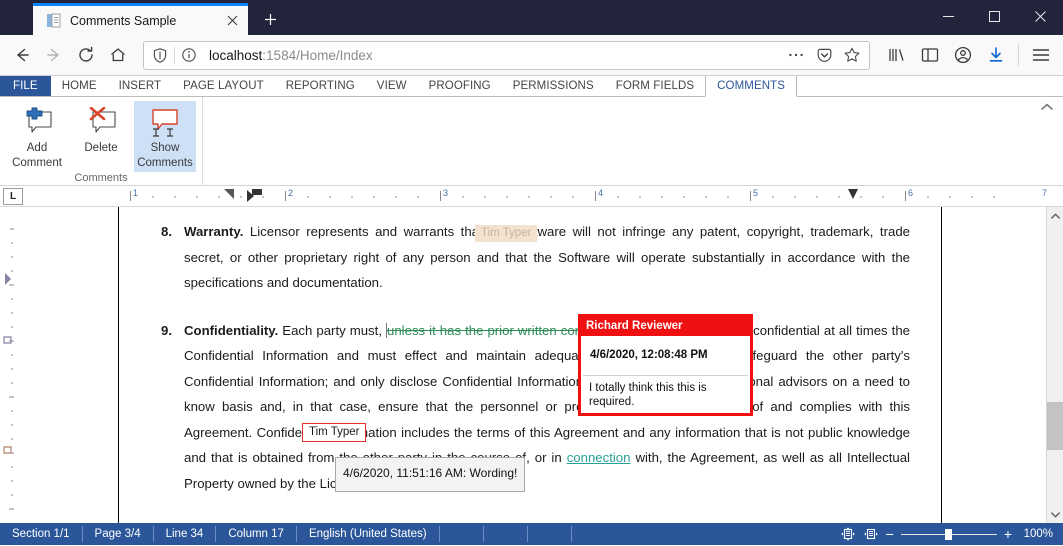 Image resolution: width=1063 pixels, height=546 pixels. Describe the element at coordinates (8, 369) in the screenshot. I see `vertical-ruler-ticks` at that location.